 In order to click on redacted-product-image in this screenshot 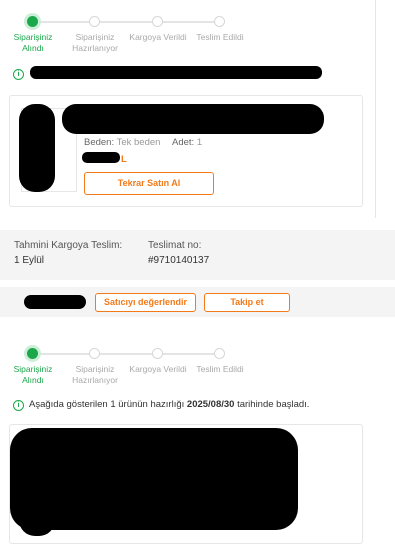, I will do `click(37, 148)`.